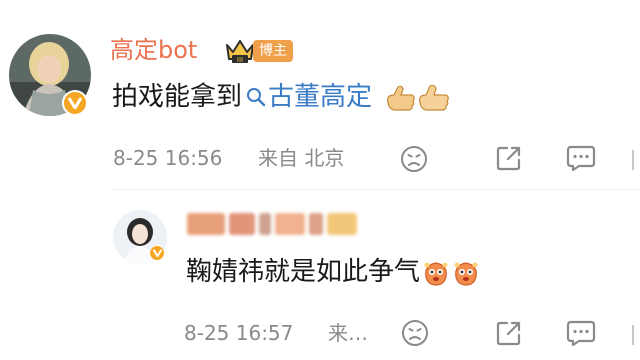 Image resolution: width=640 pixels, height=360 pixels. I want to click on divider, so click(376, 189).